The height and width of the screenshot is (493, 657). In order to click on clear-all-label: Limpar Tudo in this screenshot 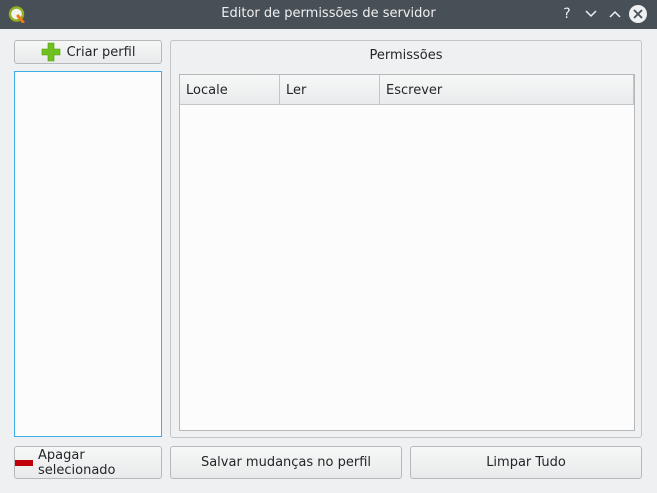, I will do `click(526, 462)`.